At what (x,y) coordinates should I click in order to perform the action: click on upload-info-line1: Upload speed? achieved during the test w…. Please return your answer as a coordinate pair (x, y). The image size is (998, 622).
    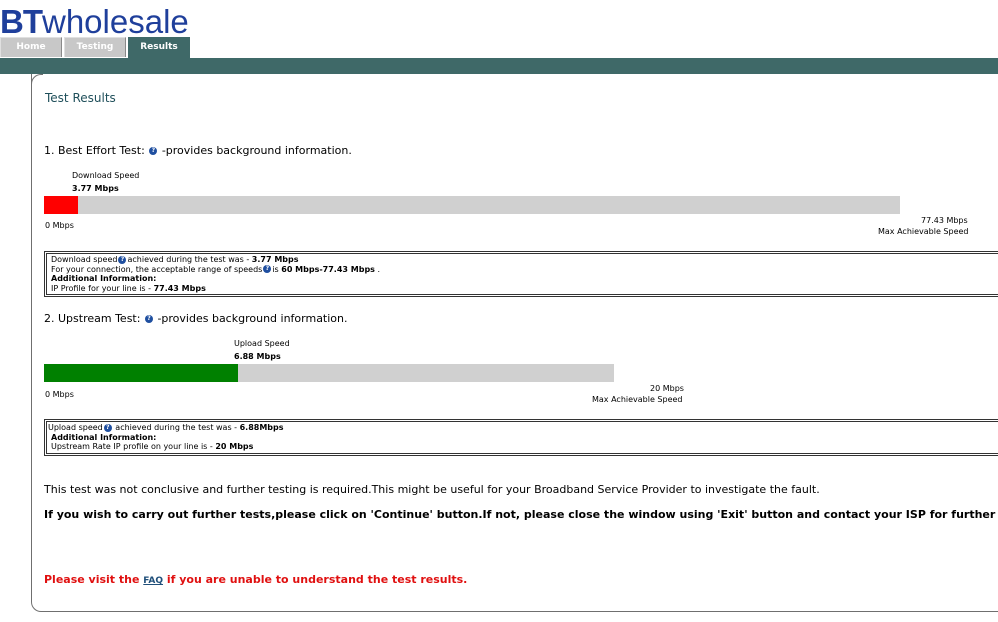
    Looking at the image, I should click on (523, 428).